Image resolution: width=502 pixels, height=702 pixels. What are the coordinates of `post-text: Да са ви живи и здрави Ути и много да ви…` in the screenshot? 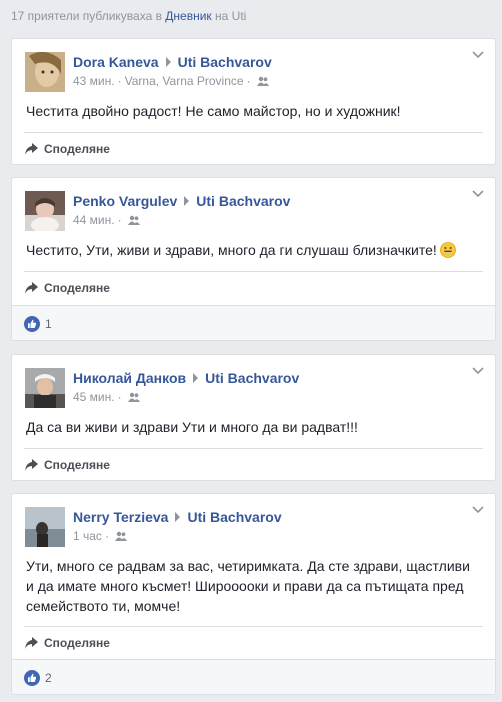 It's located at (192, 427).